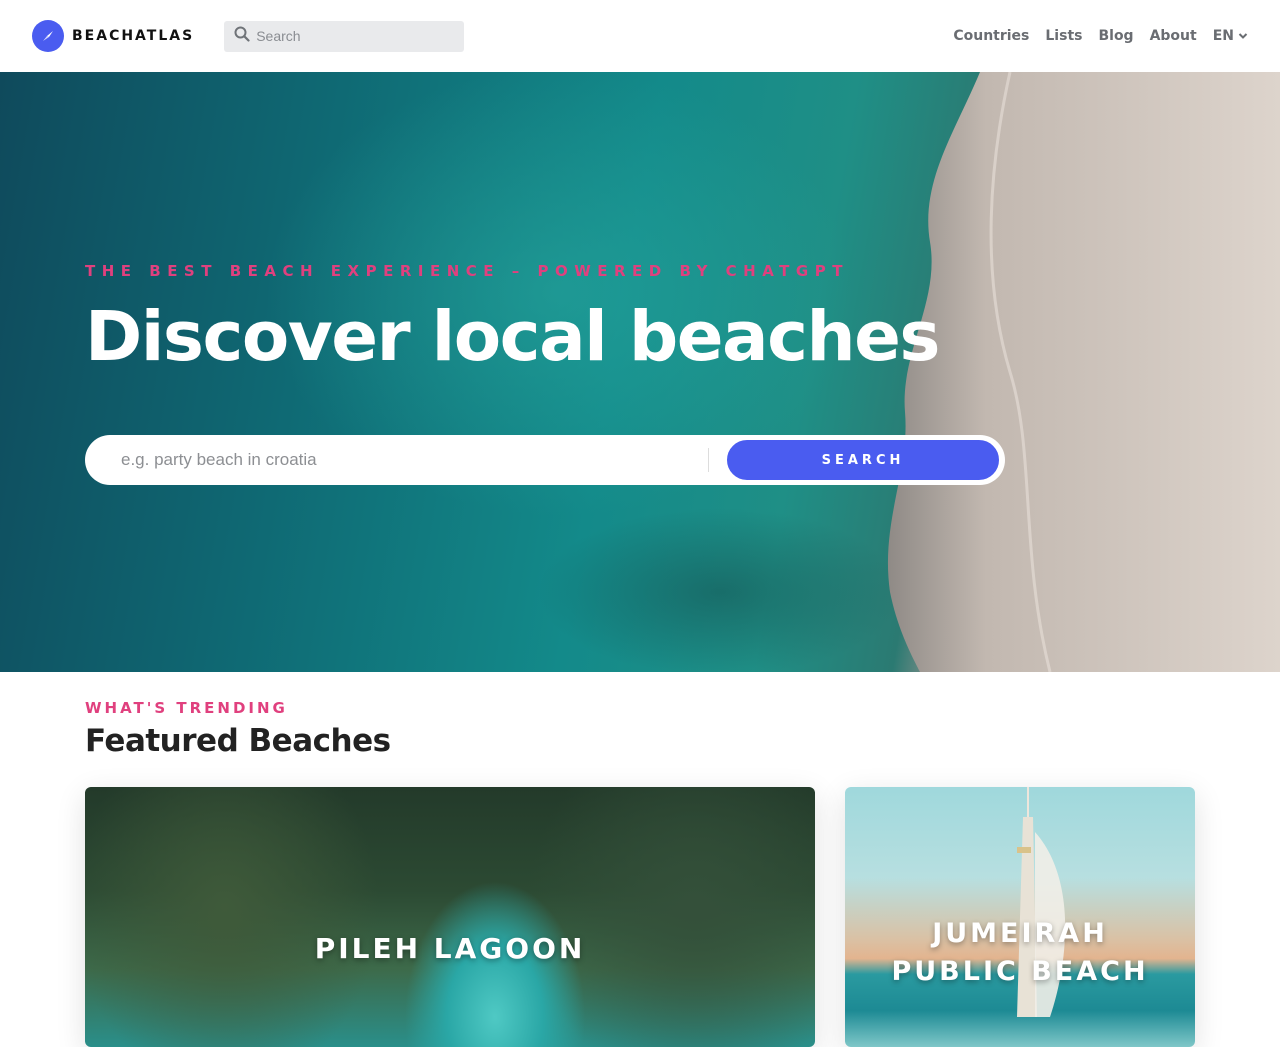  I want to click on language-selector: EN, so click(1230, 36).